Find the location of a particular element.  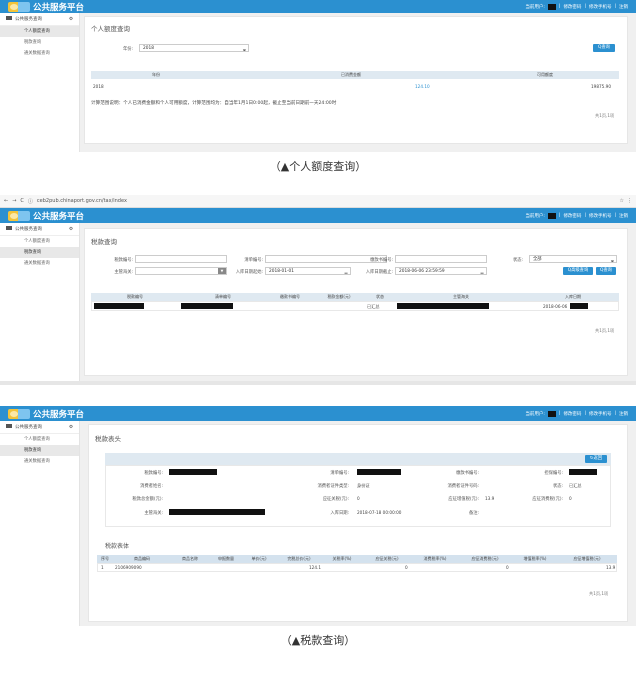

col-tariff-rate: 关税率(%) is located at coordinates (342, 558).